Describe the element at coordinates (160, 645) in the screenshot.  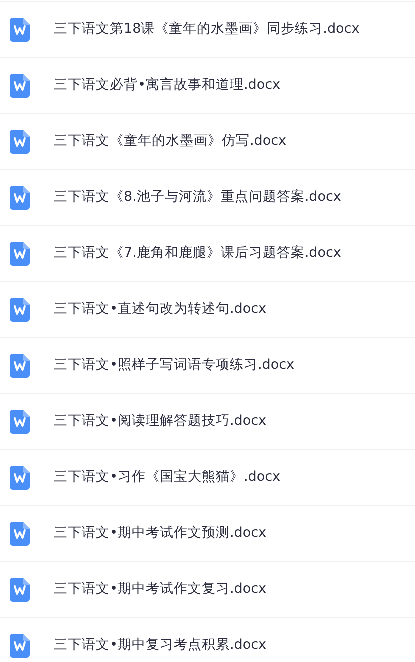
I see `file-name: 三下语文•期中复习考点积累.docx` at that location.